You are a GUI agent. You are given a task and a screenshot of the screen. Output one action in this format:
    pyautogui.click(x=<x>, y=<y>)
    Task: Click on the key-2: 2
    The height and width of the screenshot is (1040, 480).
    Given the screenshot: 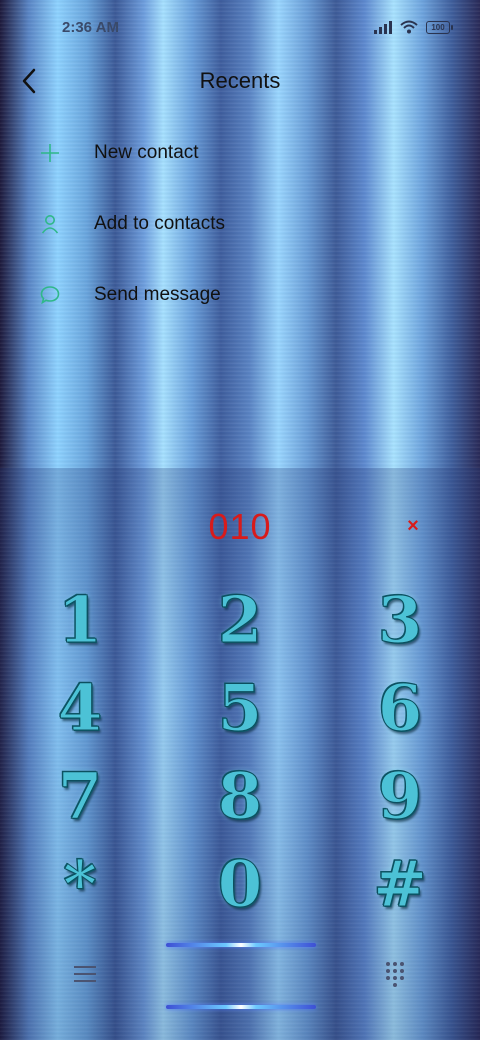 What is the action you would take?
    pyautogui.click(x=240, y=620)
    